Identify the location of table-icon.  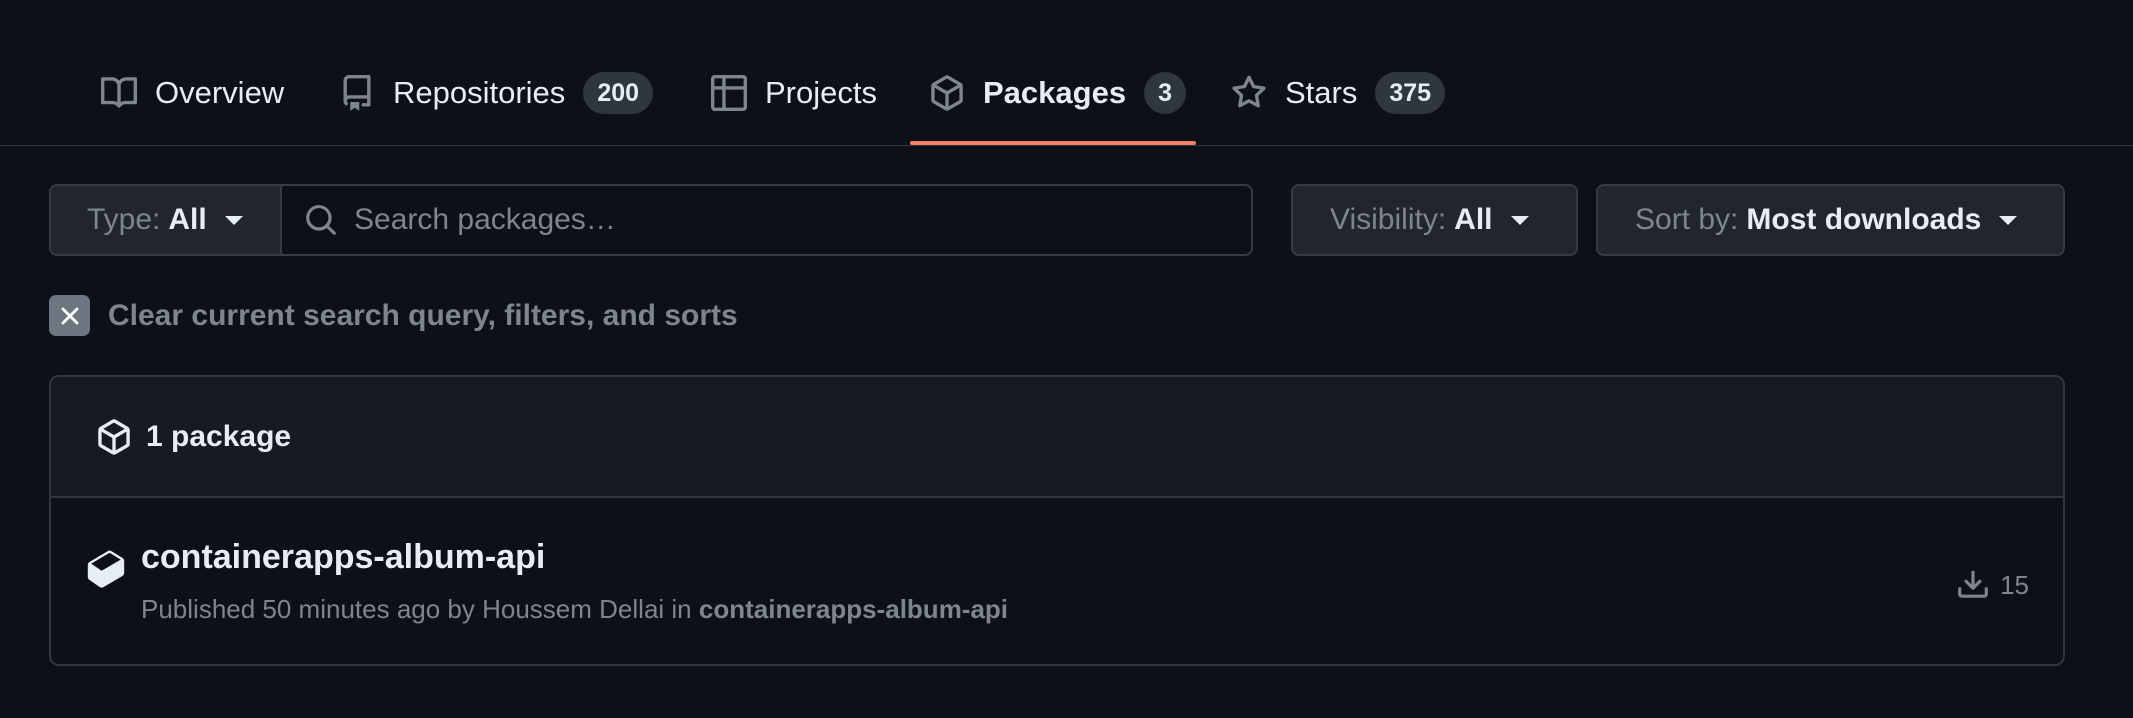
(729, 93).